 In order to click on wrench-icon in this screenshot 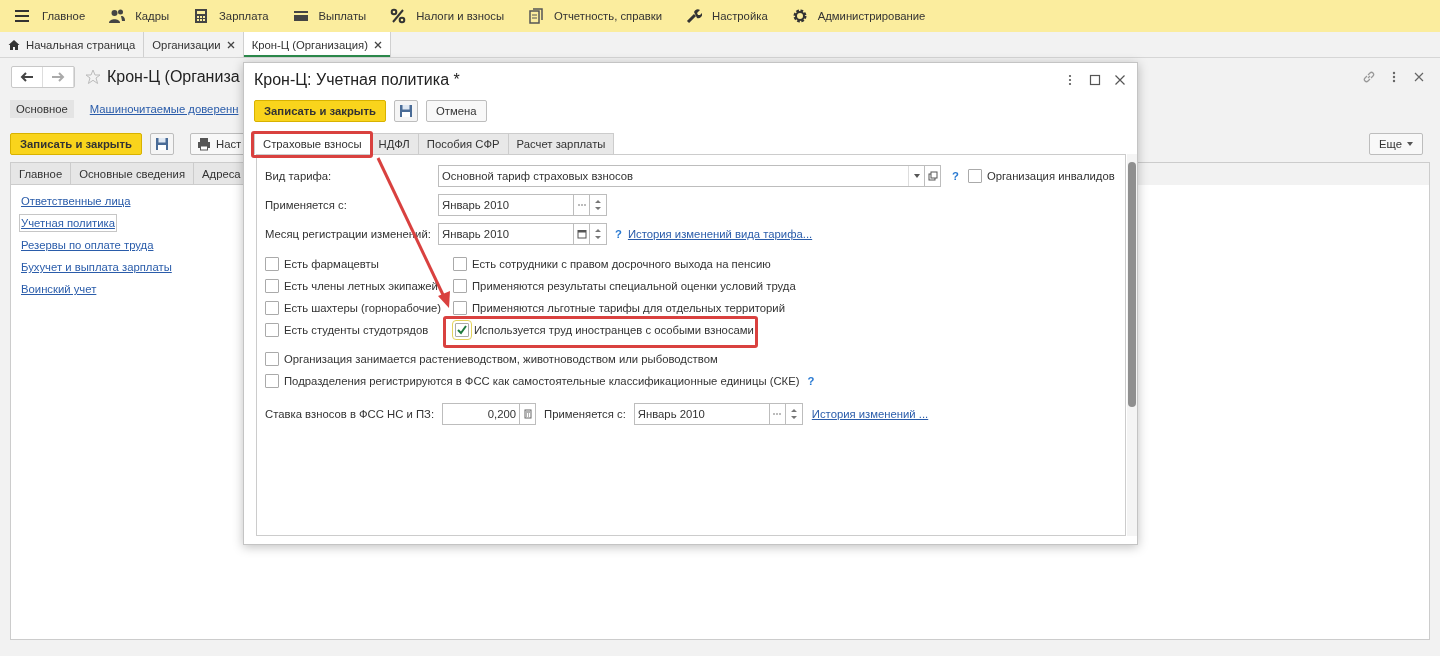, I will do `click(694, 16)`.